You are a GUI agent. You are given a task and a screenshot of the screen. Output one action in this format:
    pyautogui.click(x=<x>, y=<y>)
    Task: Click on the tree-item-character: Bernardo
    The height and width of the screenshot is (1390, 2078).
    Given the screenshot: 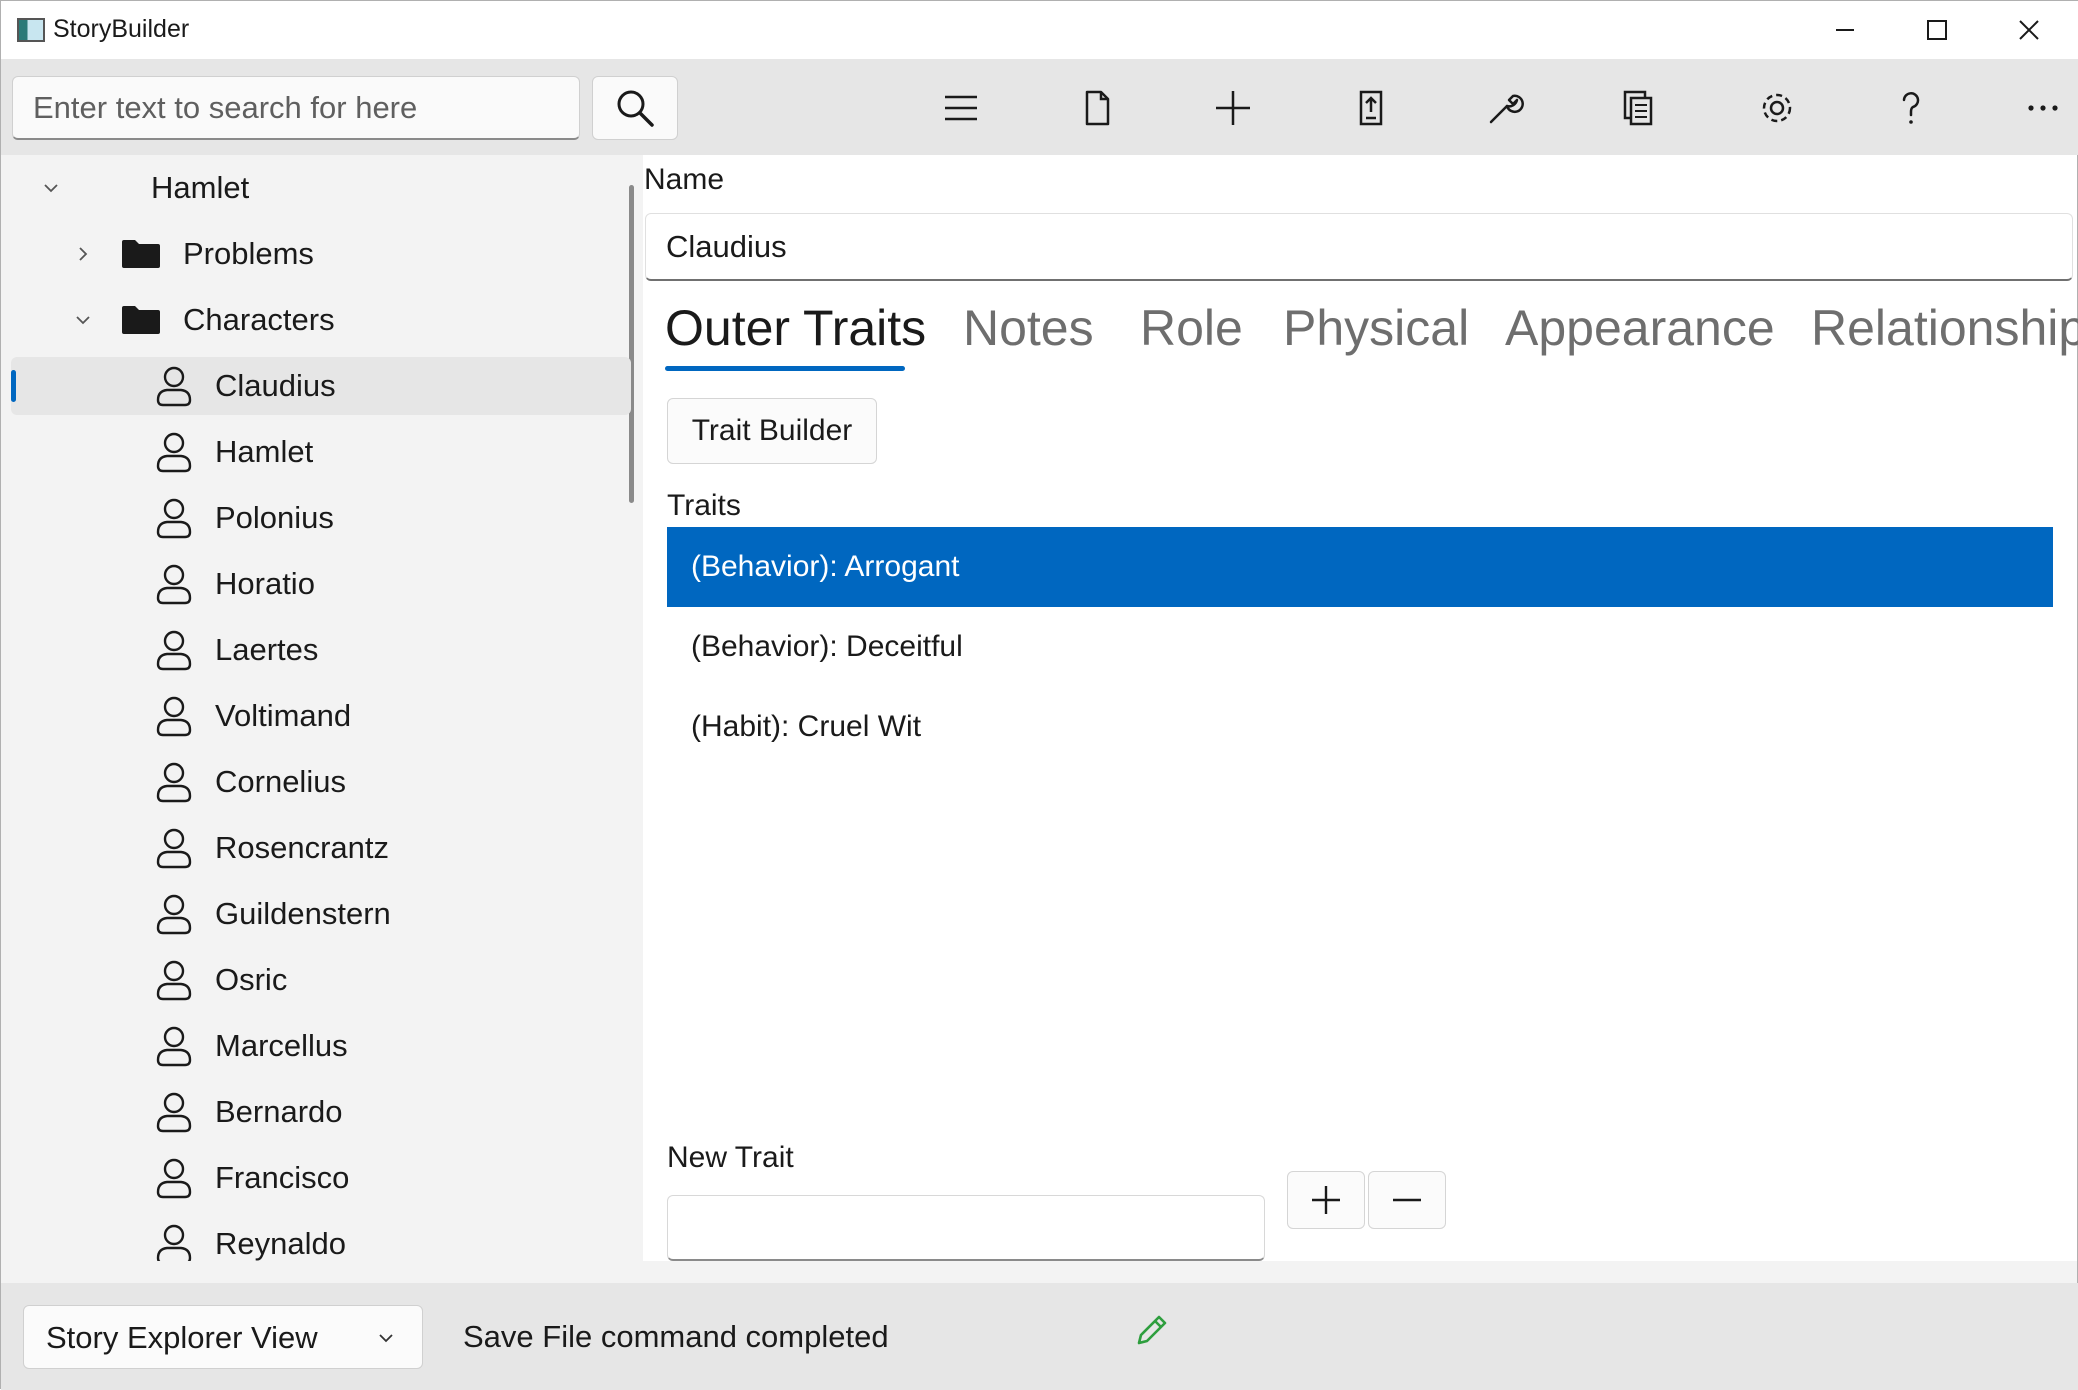 What is the action you would take?
    pyautogui.click(x=321, y=1112)
    